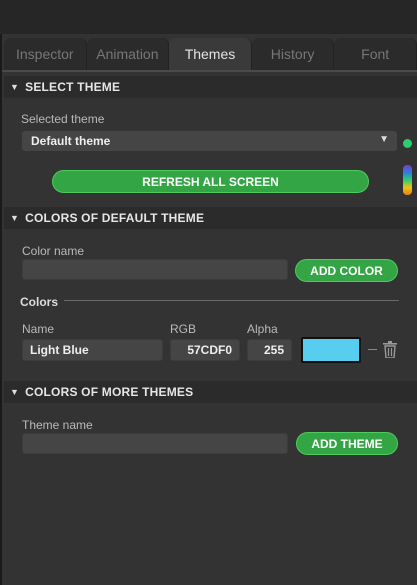 This screenshot has height=585, width=417. What do you see at coordinates (183, 329) in the screenshot?
I see `column-rgb-label: RGB` at bounding box center [183, 329].